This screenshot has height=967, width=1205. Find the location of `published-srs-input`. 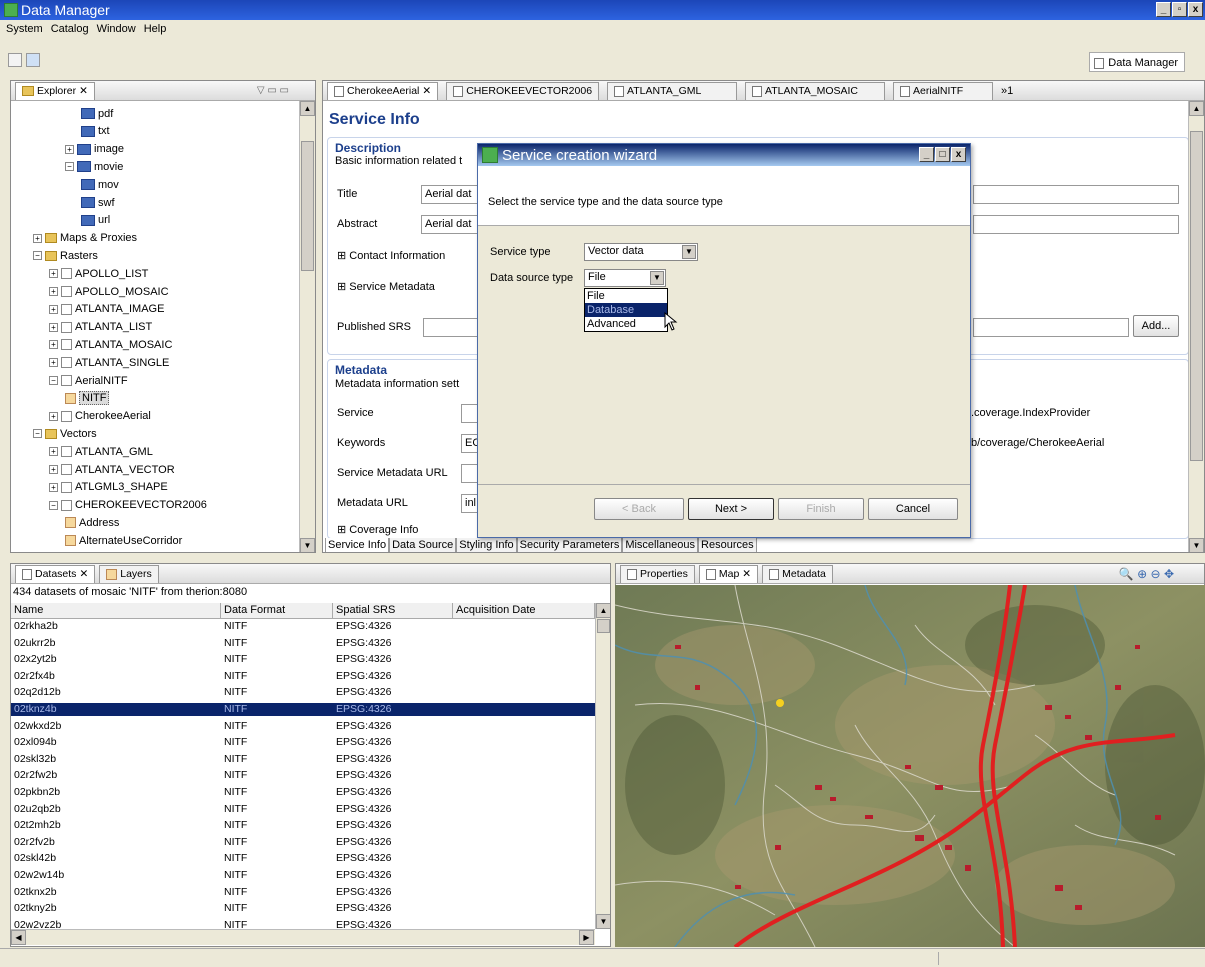

published-srs-input is located at coordinates (451, 327).